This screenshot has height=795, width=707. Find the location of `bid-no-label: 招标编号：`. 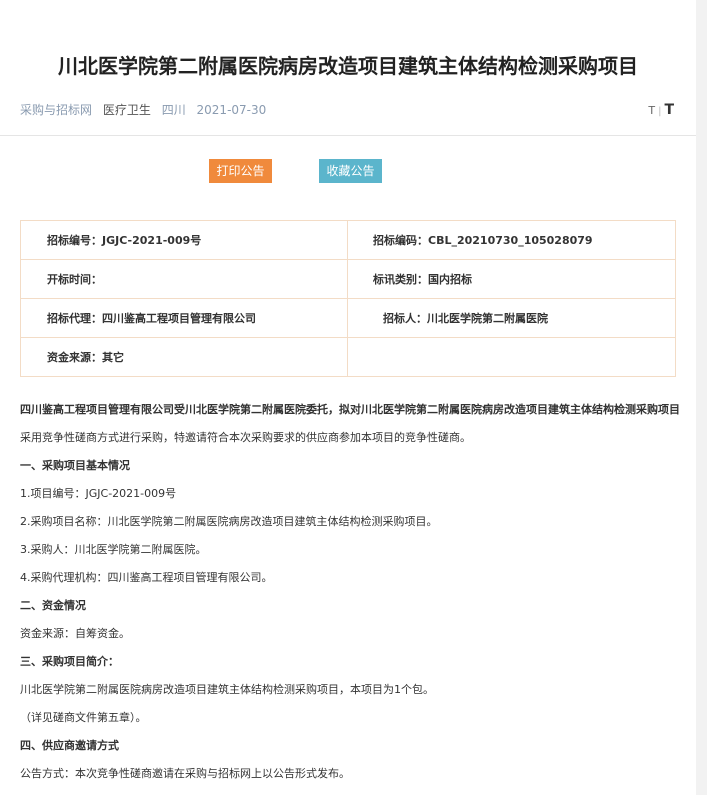

bid-no-label: 招标编号： is located at coordinates (74, 240).